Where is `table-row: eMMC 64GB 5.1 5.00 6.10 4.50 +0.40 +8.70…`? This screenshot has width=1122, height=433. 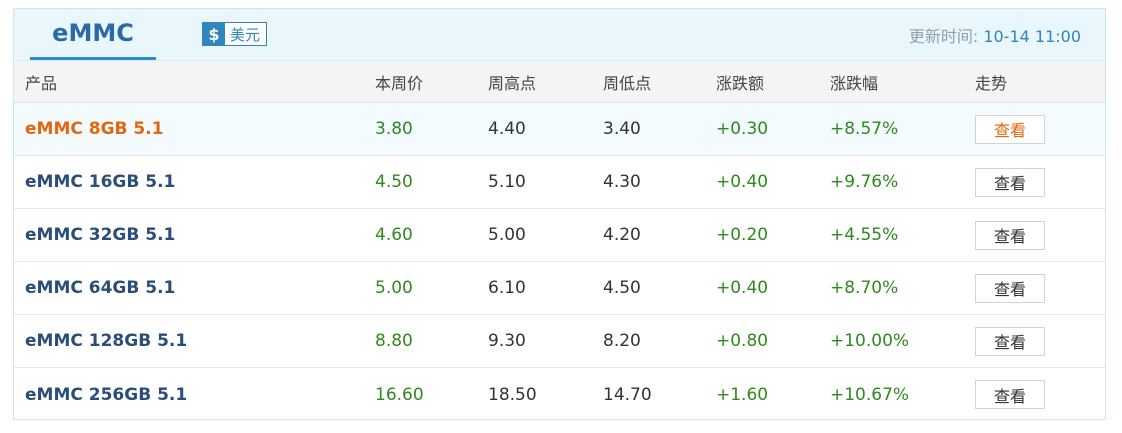 table-row: eMMC 64GB 5.1 5.00 6.10 4.50 +0.40 +8.70… is located at coordinates (559, 288).